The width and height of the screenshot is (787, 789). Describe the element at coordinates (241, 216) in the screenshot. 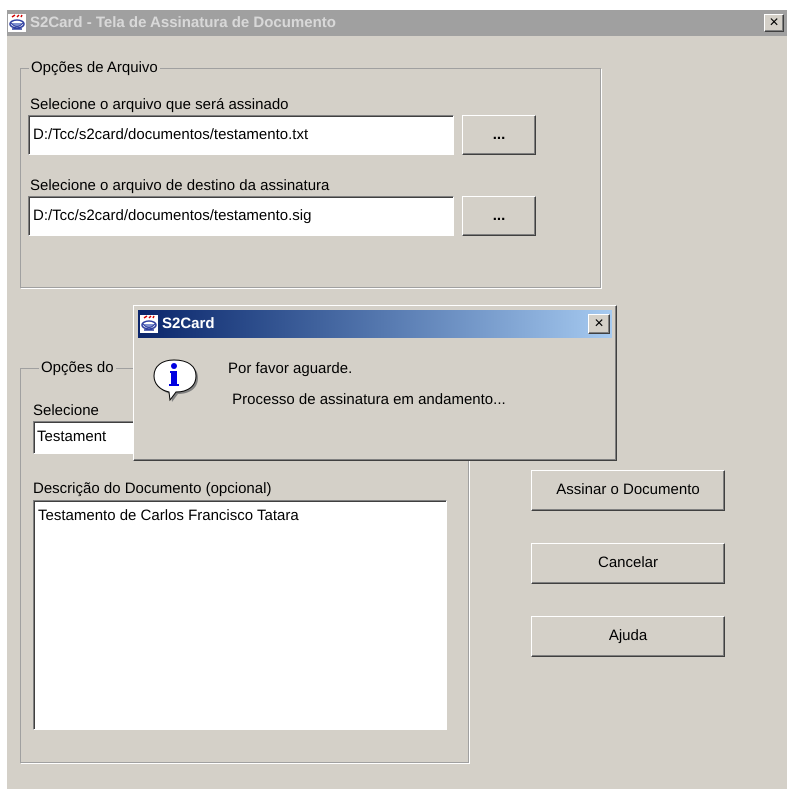

I see `file-path-field: D:/Tcc/s2card/documentos/testamento.sig` at that location.